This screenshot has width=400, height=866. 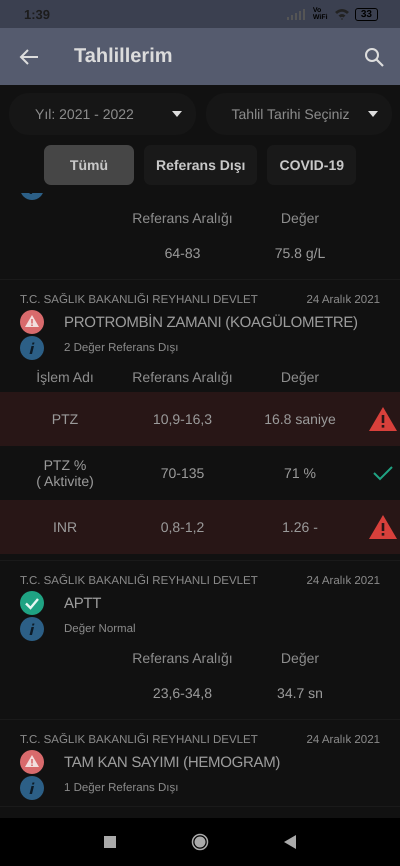 I want to click on result-summary: Değer Normal, so click(x=100, y=629).